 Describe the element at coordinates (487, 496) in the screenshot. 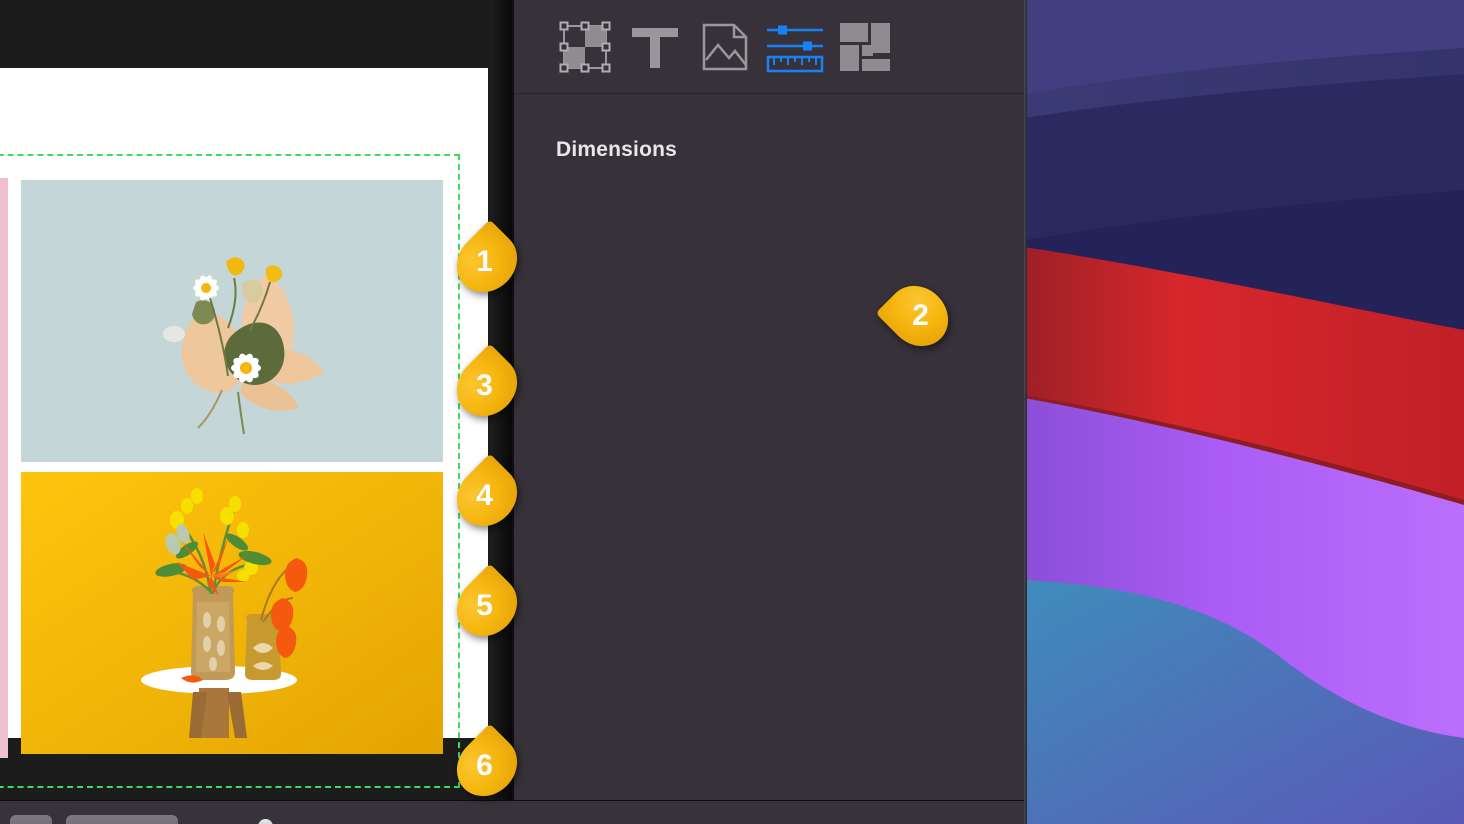

I see `callout-badge-4: 4` at that location.